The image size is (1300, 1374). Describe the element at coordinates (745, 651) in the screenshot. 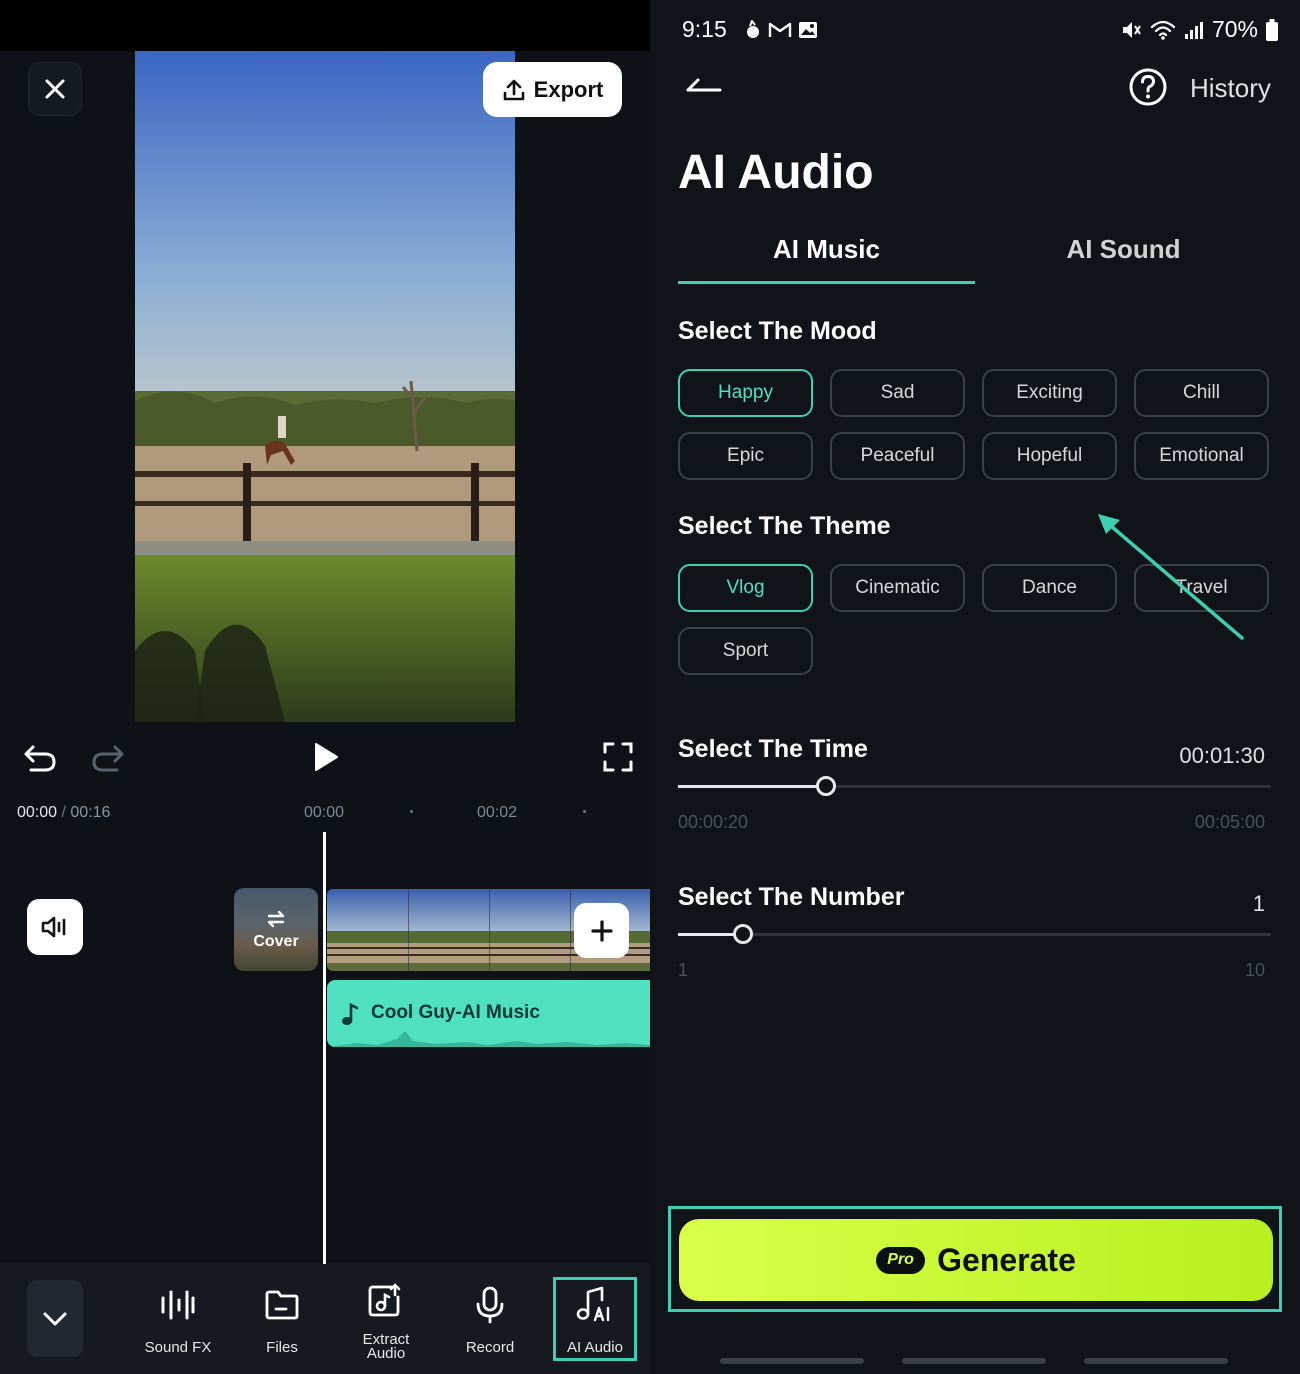

I see `theme-chip-sport: Sport` at that location.